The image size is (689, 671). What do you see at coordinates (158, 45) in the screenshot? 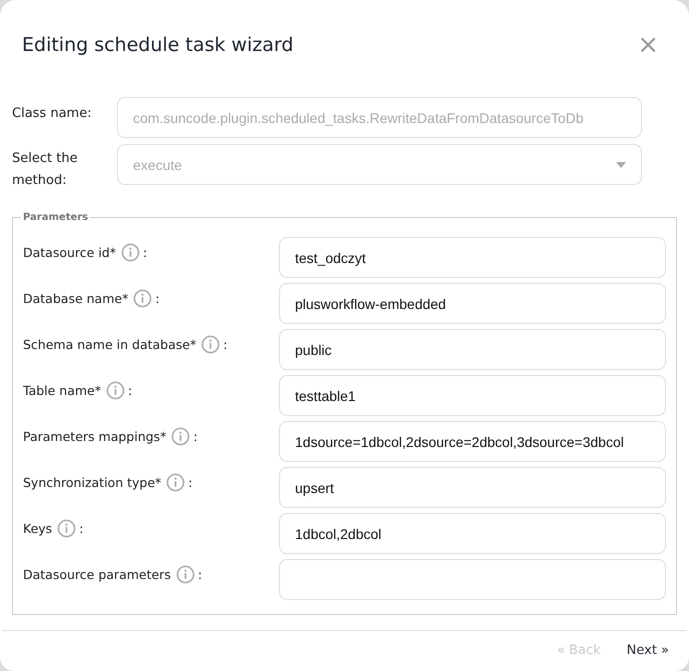
I see `dialog-title: Editing schedule task wizard` at bounding box center [158, 45].